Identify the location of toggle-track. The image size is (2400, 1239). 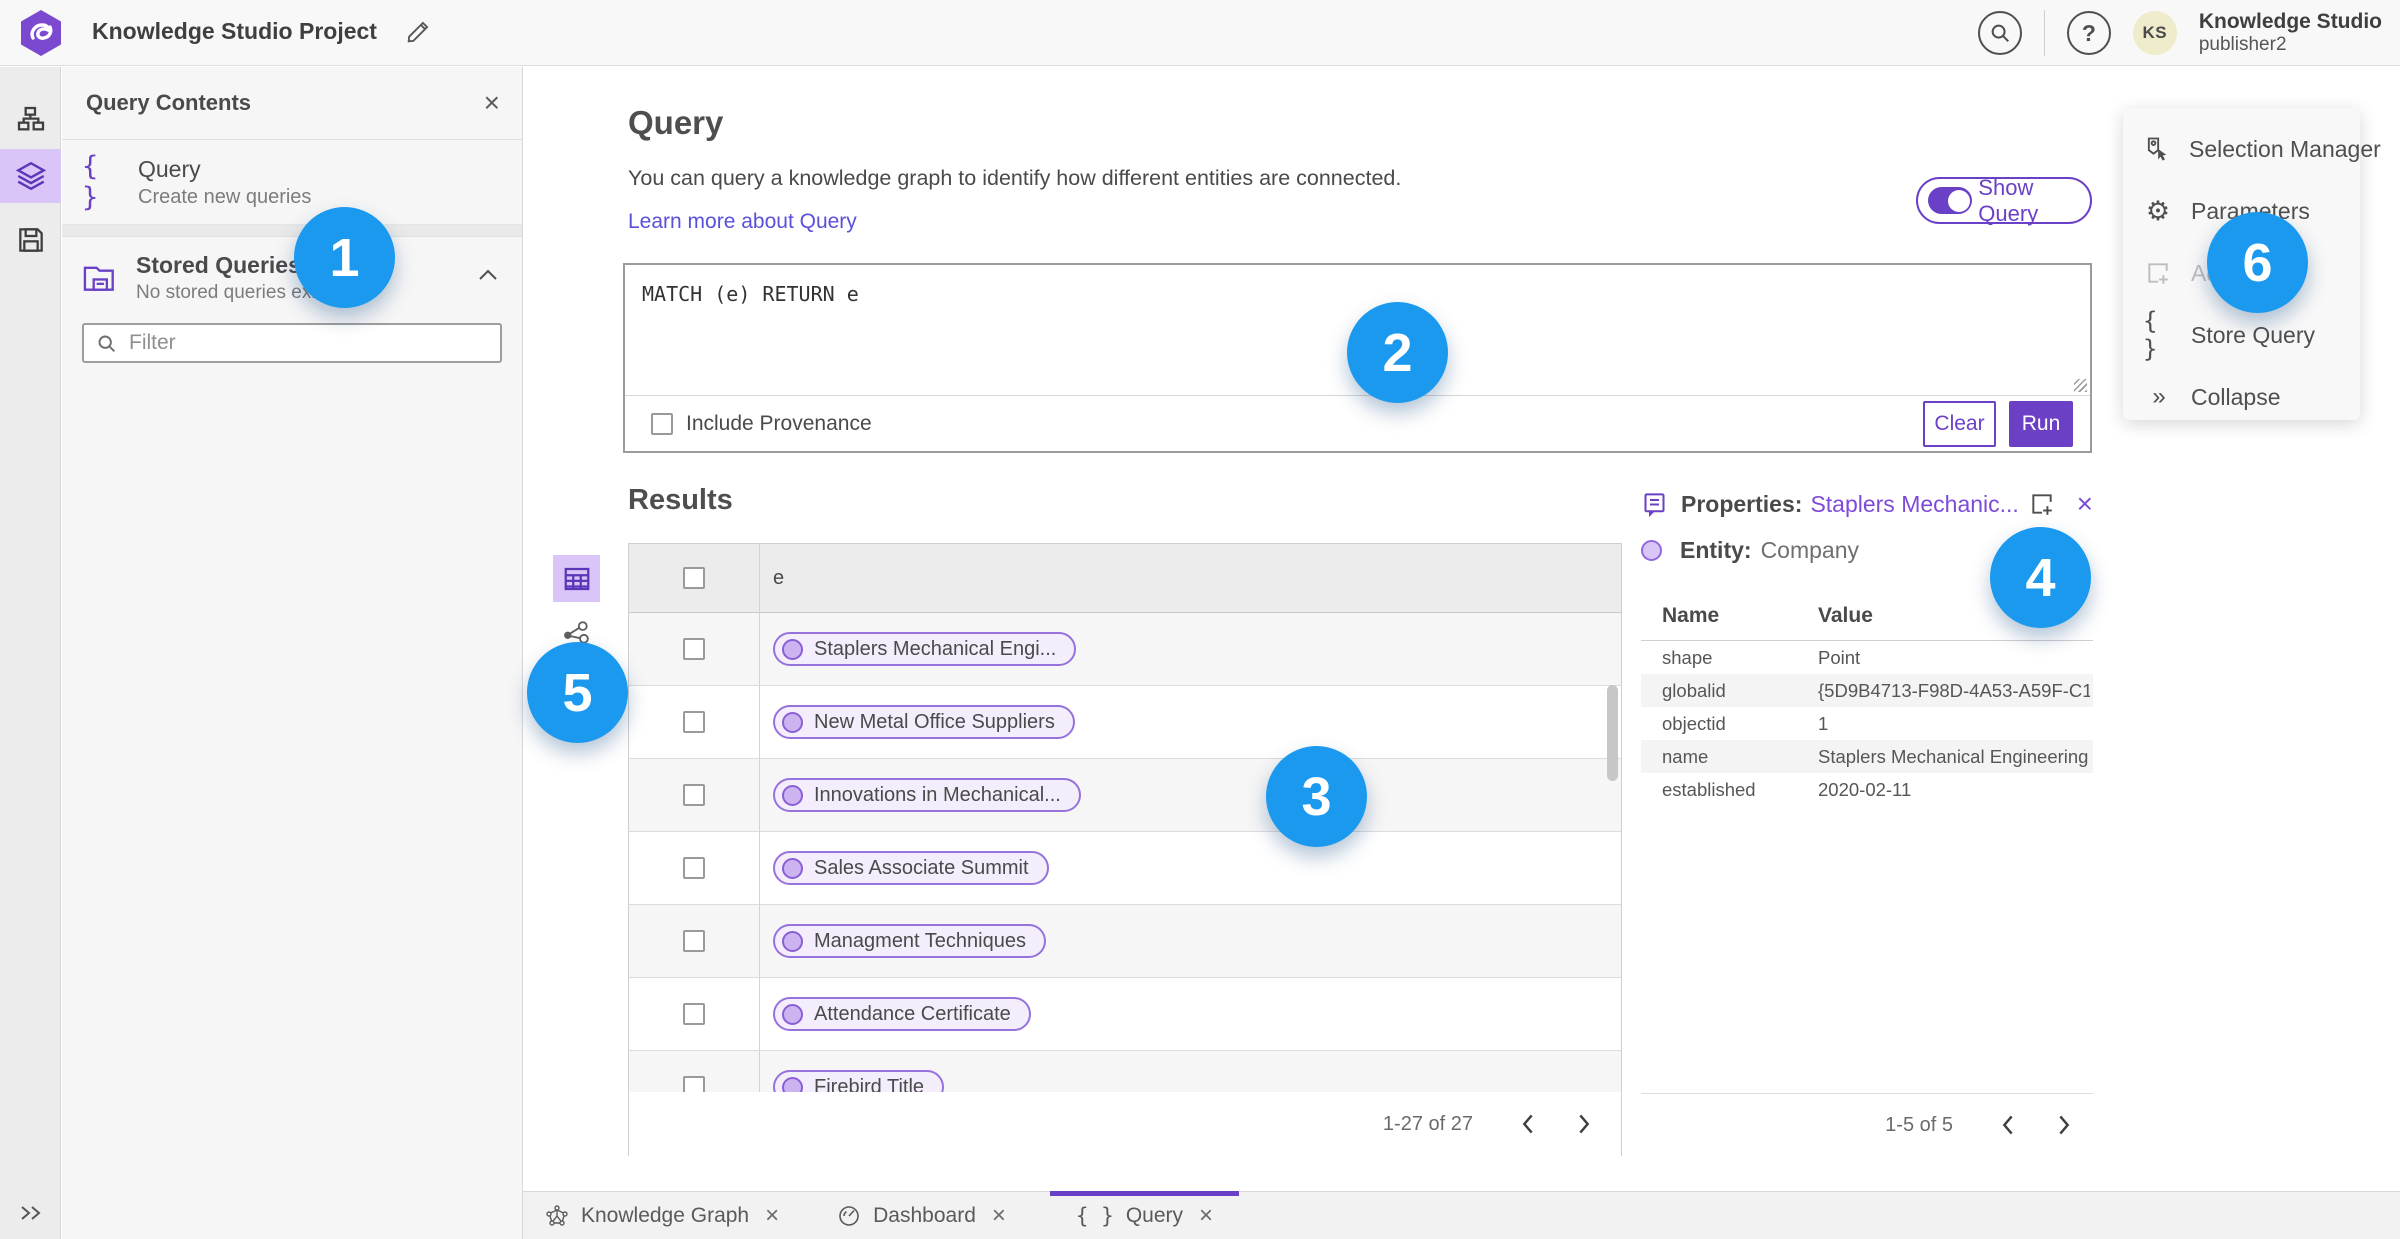
(1950, 200).